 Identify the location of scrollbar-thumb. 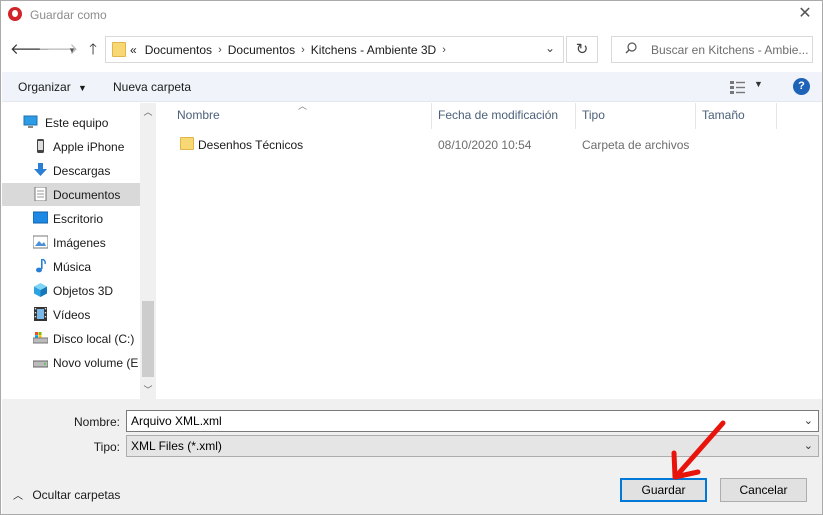
(148, 339).